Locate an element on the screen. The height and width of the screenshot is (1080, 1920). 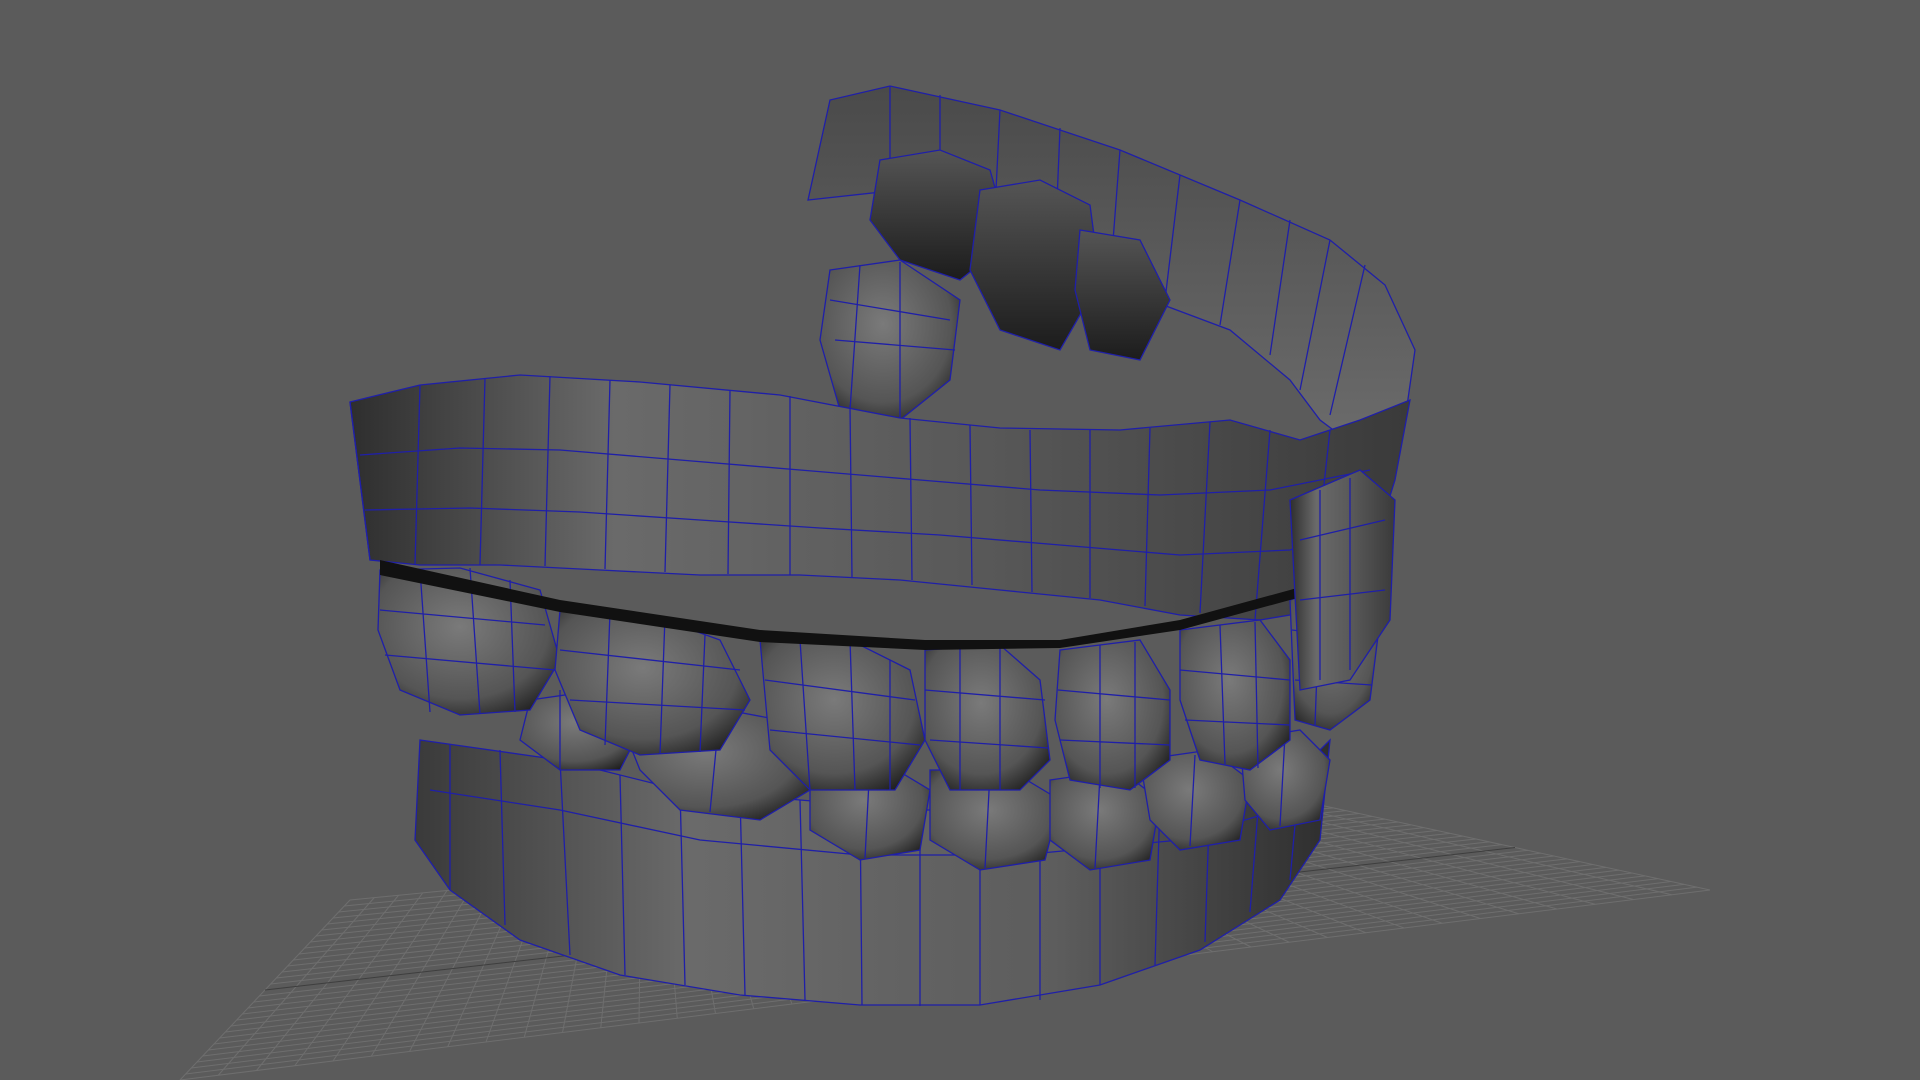
right-side-teeth is located at coordinates (1342, 580).